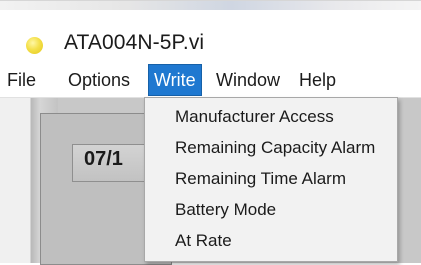 The height and width of the screenshot is (265, 421). Describe the element at coordinates (275, 148) in the screenshot. I see `menu-item-remaining-capacity-alarm: Remaining Capacity Alarm` at that location.